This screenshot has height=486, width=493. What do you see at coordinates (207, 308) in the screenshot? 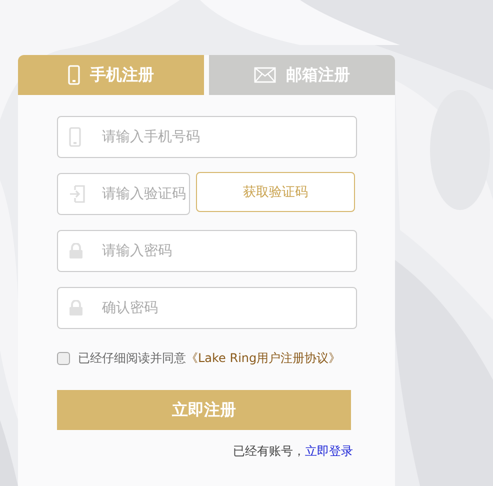
I see `password-field: 确认密码` at bounding box center [207, 308].